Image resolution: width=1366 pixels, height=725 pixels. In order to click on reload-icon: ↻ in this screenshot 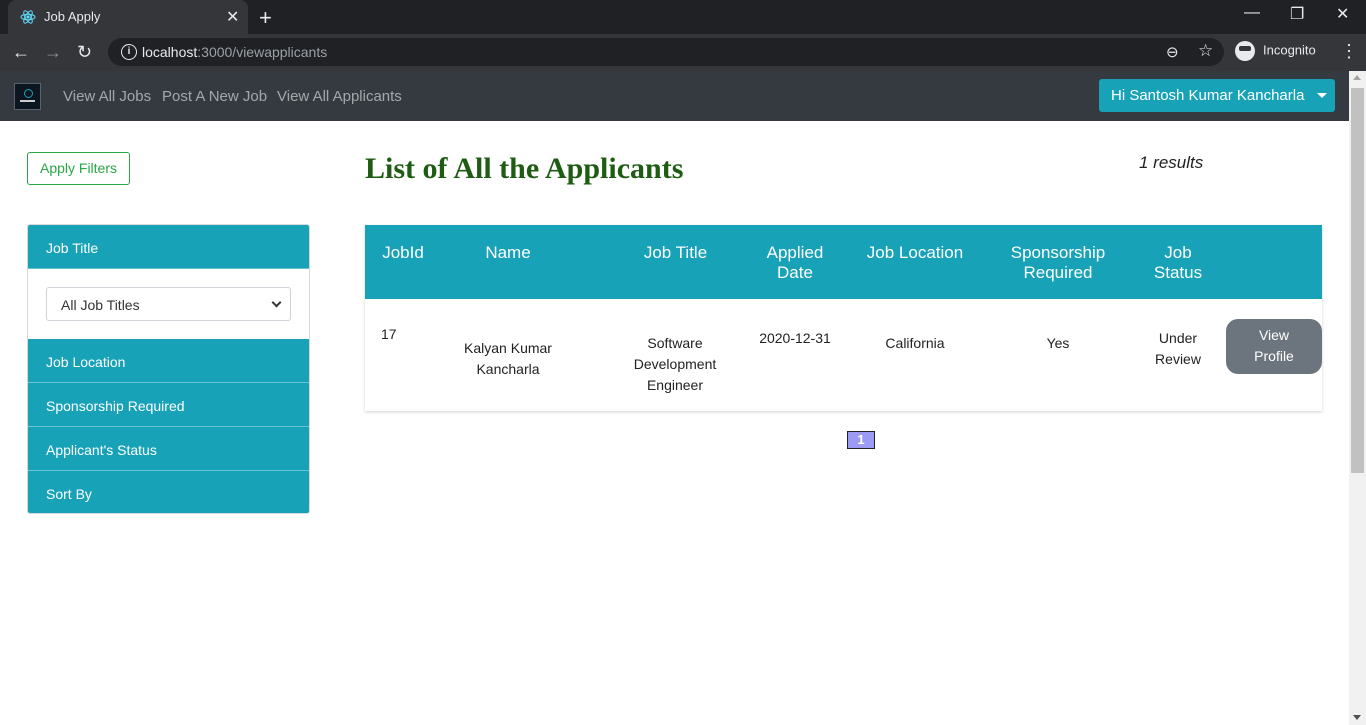, I will do `click(84, 52)`.